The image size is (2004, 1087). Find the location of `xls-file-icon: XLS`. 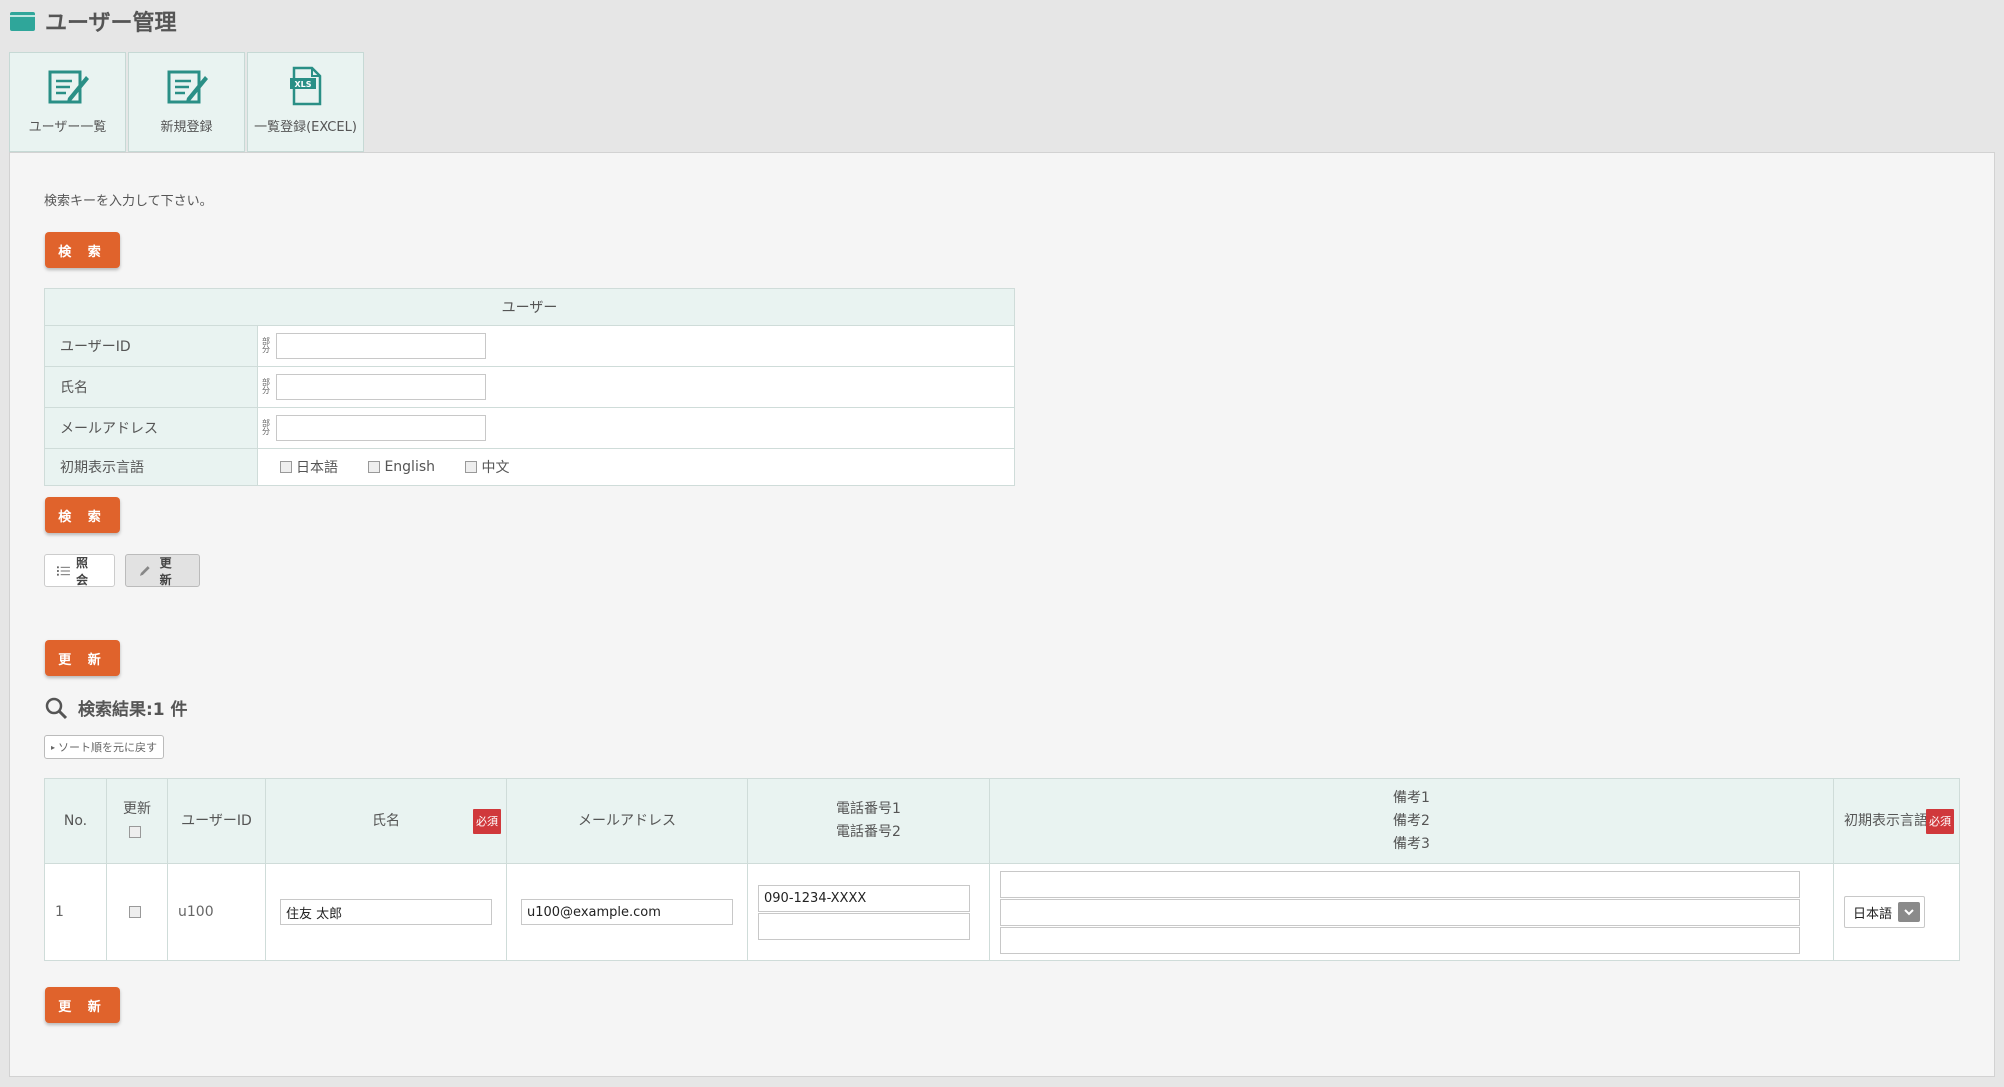

xls-file-icon: XLS is located at coordinates (305, 86).